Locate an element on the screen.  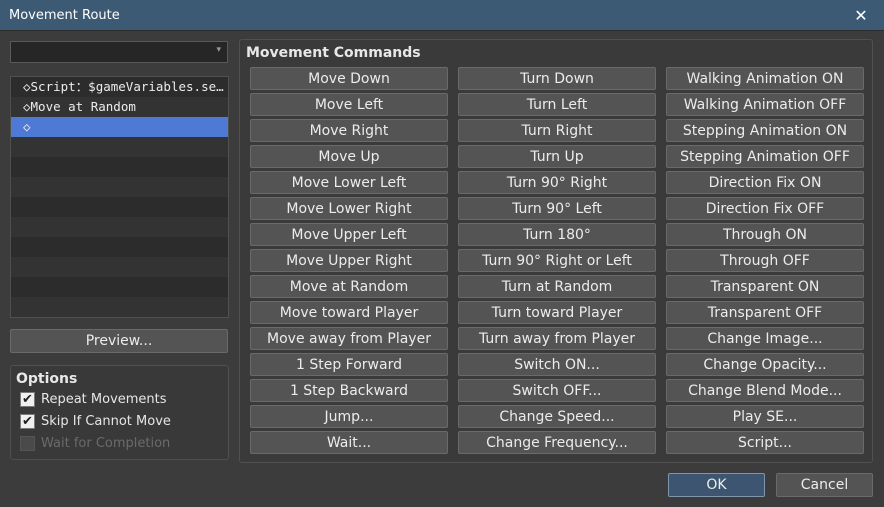
close-icon: ✕ is located at coordinates (861, 15).